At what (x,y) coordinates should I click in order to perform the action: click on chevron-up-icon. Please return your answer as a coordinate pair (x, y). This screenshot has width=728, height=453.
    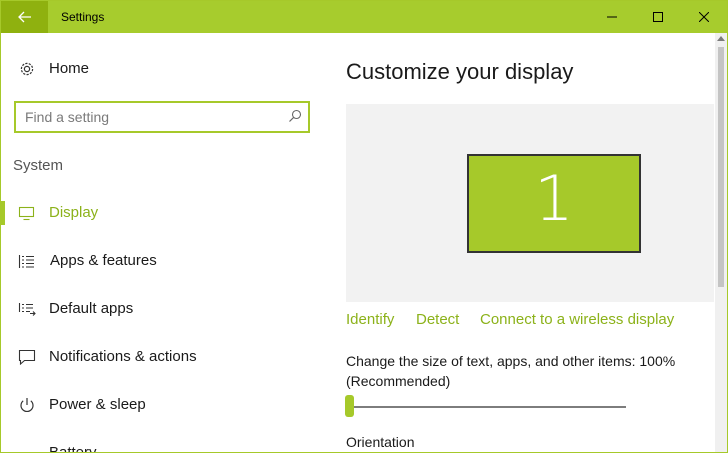
    Looking at the image, I should click on (721, 38).